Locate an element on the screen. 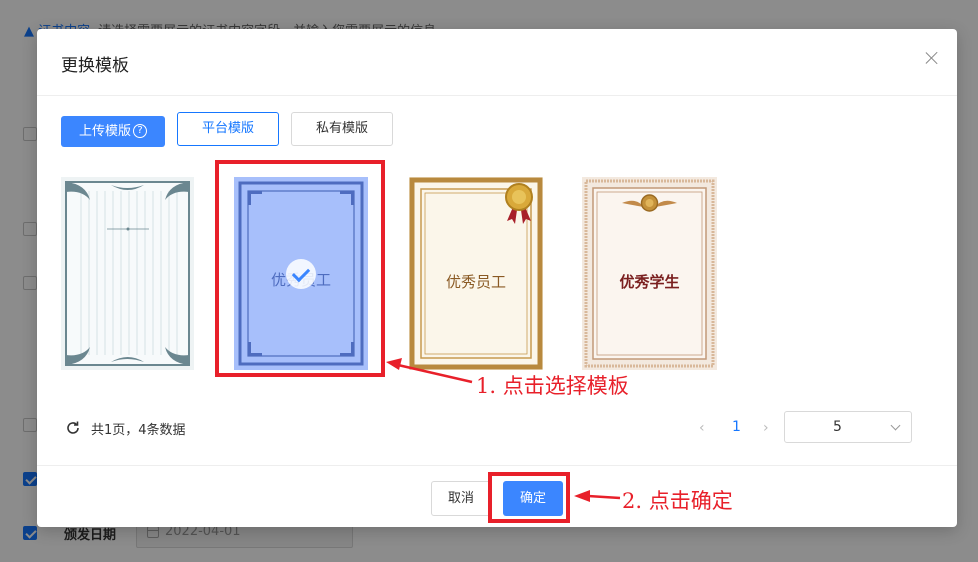 The height and width of the screenshot is (562, 978). annotation-step1-text: 1. 点击选择模板 is located at coordinates (552, 386).